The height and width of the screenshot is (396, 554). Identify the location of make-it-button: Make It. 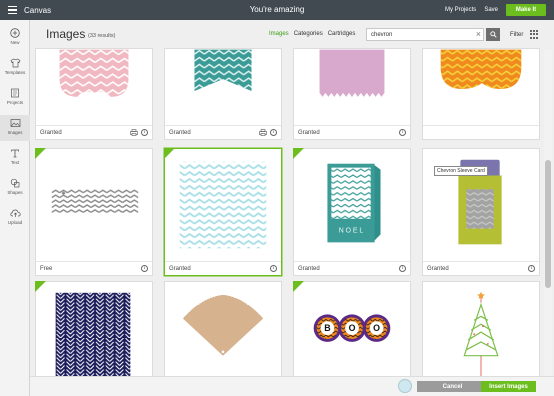
(526, 10).